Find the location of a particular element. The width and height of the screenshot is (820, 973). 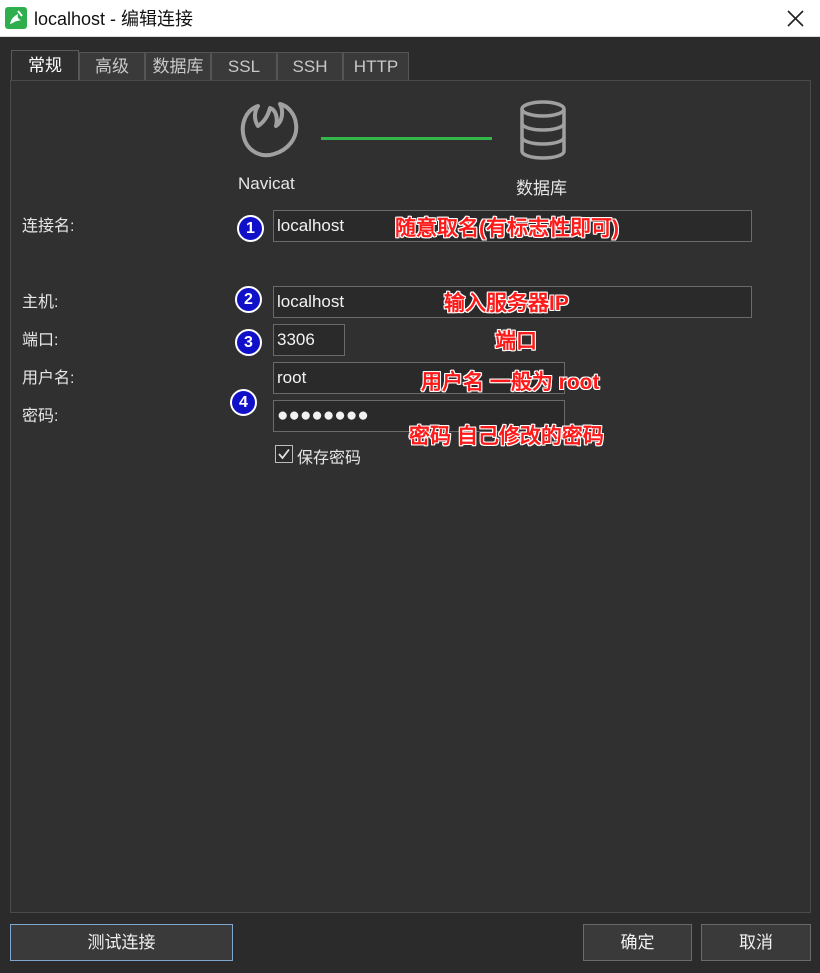

window-title: localhost - 编辑连接 is located at coordinates (114, 19).